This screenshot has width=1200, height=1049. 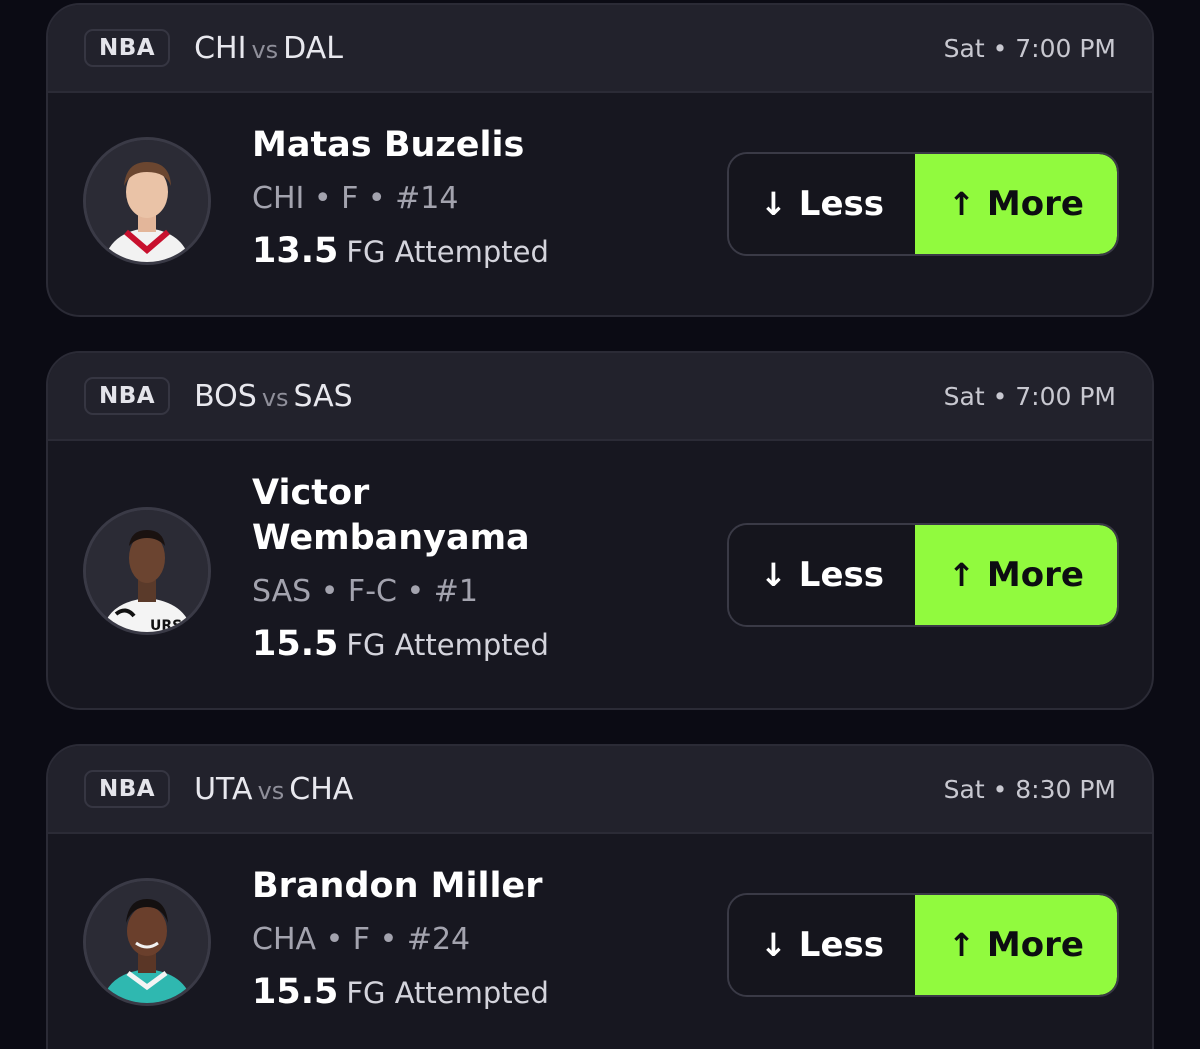 I want to click on matchup: BOS vs SAS, so click(x=273, y=396).